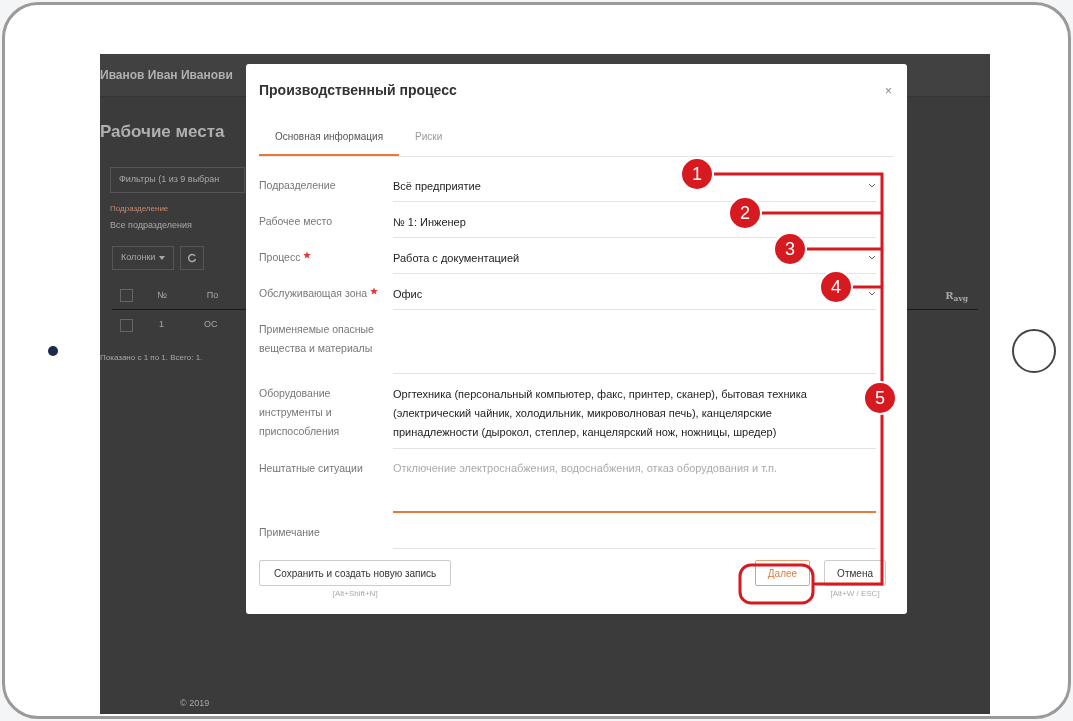  What do you see at coordinates (317, 339) in the screenshot?
I see `field-label: Применяемые опасные вещества и материалы` at bounding box center [317, 339].